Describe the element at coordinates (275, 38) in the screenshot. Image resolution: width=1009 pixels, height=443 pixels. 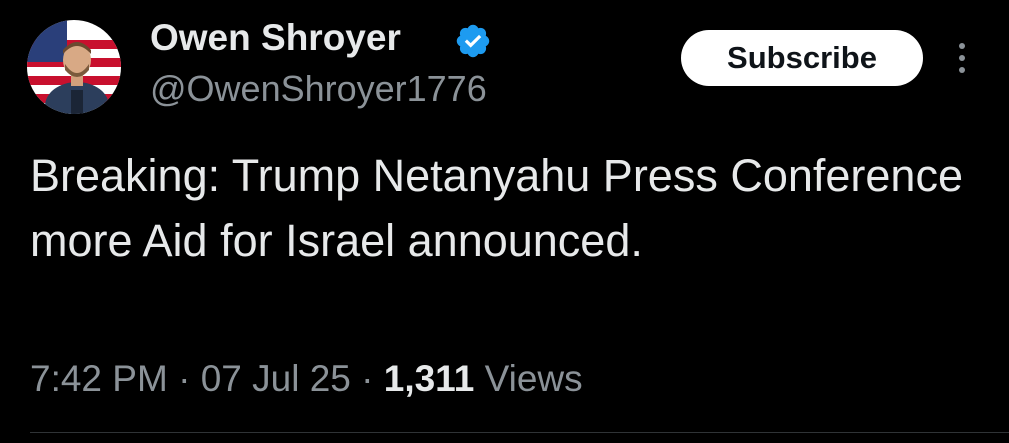
I see `author-display-name: Owen Shroyer` at that location.